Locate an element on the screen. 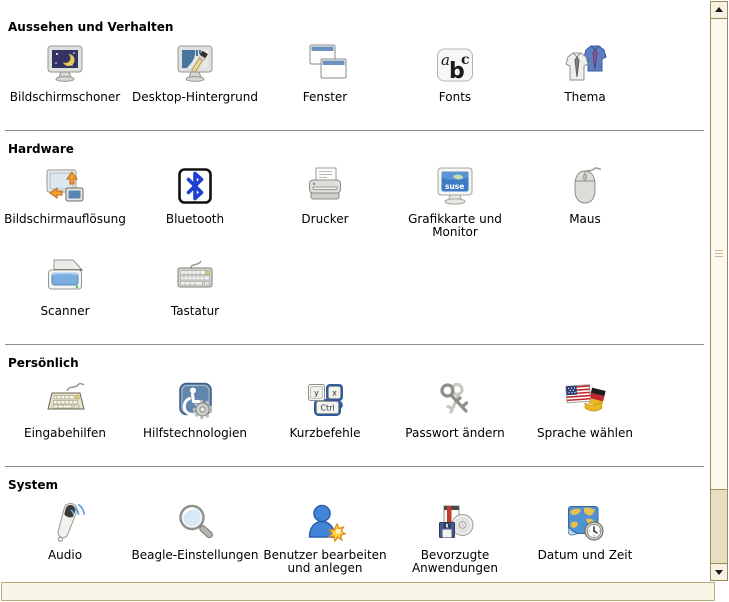 The image size is (729, 602). accessible-keyboard-icon is located at coordinates (65, 401).